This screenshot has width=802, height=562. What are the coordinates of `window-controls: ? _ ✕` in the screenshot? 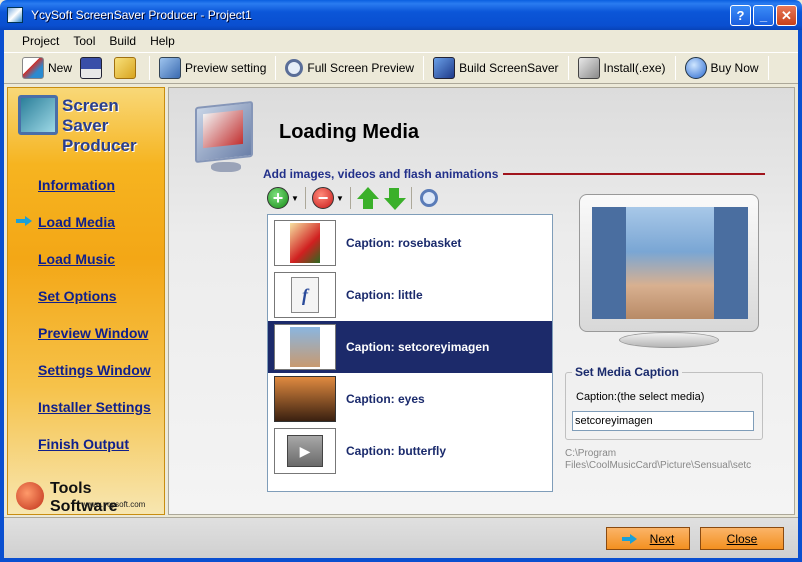 It's located at (763, 15).